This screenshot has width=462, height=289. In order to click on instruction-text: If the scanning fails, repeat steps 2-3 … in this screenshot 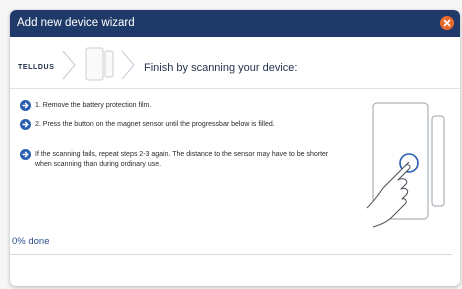, I will do `click(182, 159)`.